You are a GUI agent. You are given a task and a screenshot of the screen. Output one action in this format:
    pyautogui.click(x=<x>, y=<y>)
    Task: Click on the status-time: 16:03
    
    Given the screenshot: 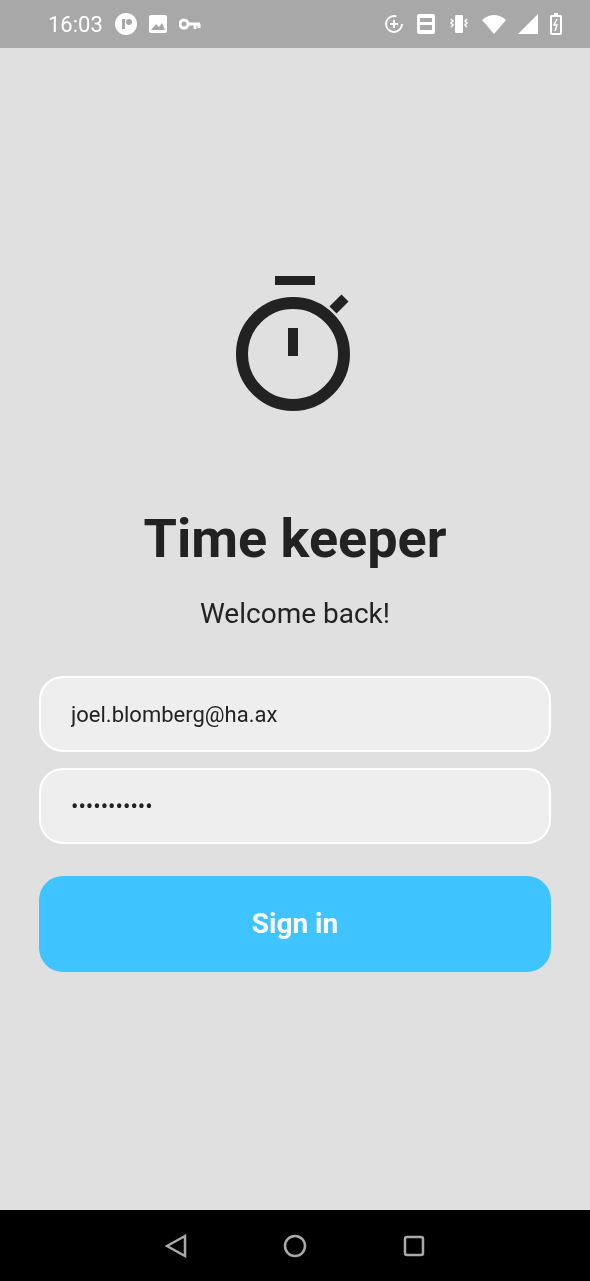 What is the action you would take?
    pyautogui.click(x=75, y=24)
    